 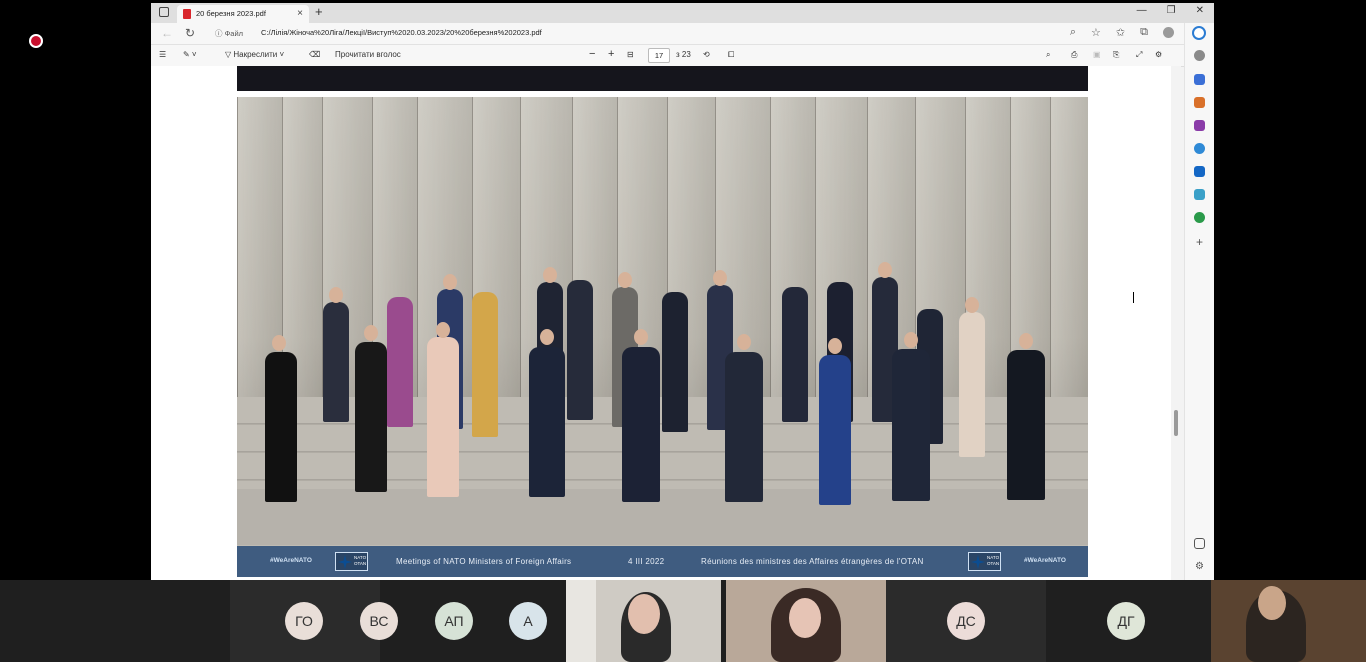 I want to click on nato-logo-right: NATO OTAN, so click(x=984, y=561).